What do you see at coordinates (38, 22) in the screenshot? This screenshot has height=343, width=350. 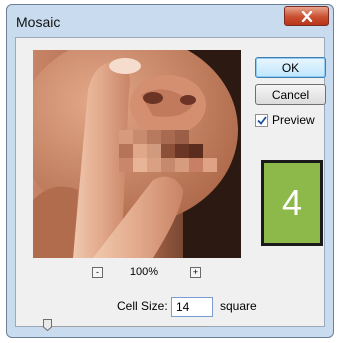 I see `window-title: Mosaic` at bounding box center [38, 22].